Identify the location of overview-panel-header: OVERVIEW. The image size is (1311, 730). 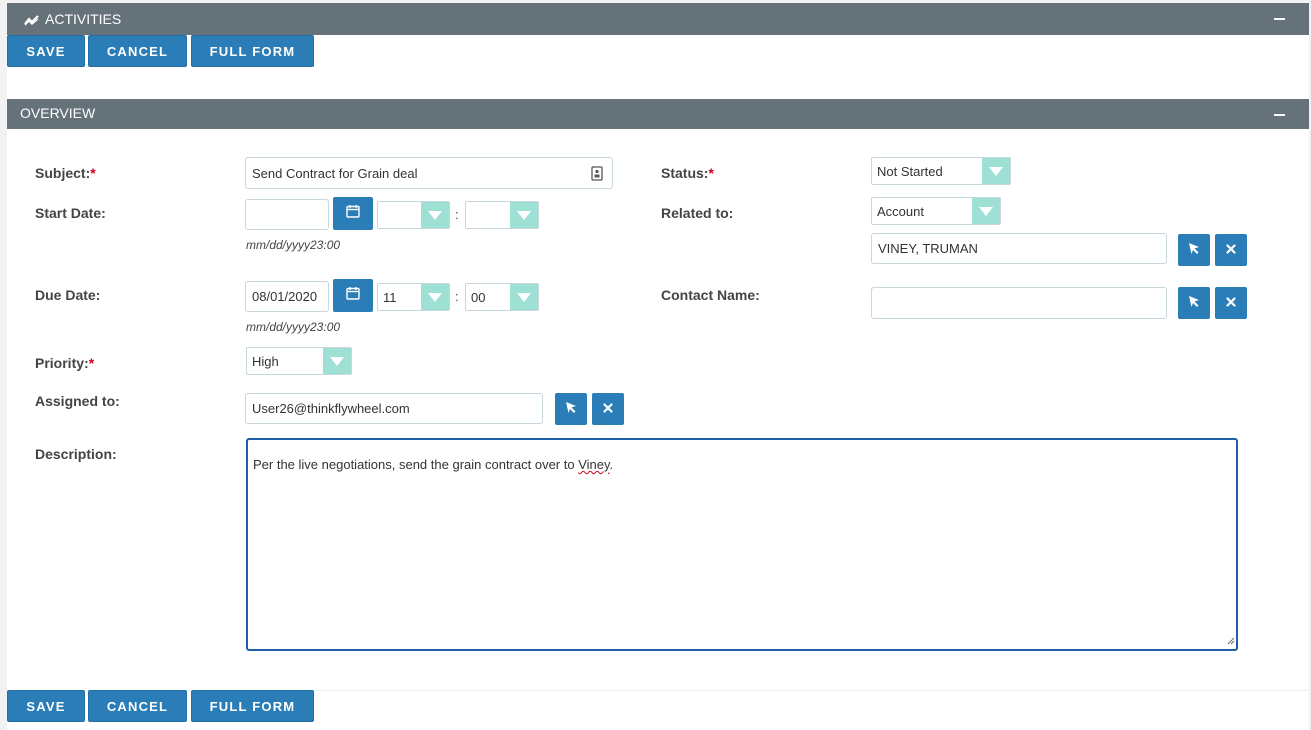
(658, 114).